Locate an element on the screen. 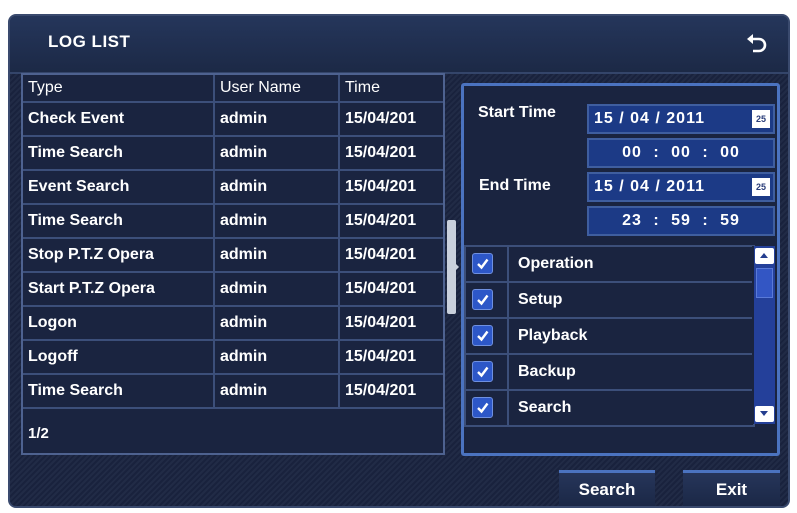 Image resolution: width=797 pixels, height=513 pixels. table-header: Type User Name Time is located at coordinates (233, 89).